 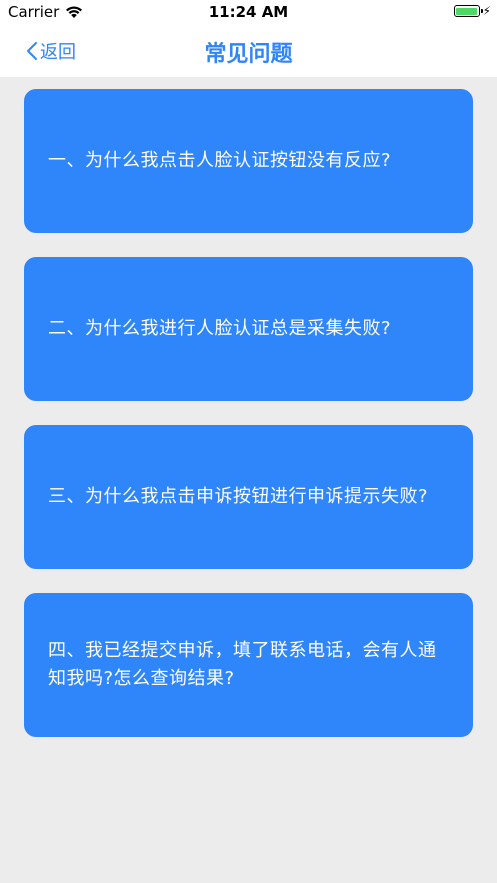 What do you see at coordinates (220, 160) in the screenshot?
I see `faq-question: 一、为什么我点击人脸认证按钮没有反应?` at bounding box center [220, 160].